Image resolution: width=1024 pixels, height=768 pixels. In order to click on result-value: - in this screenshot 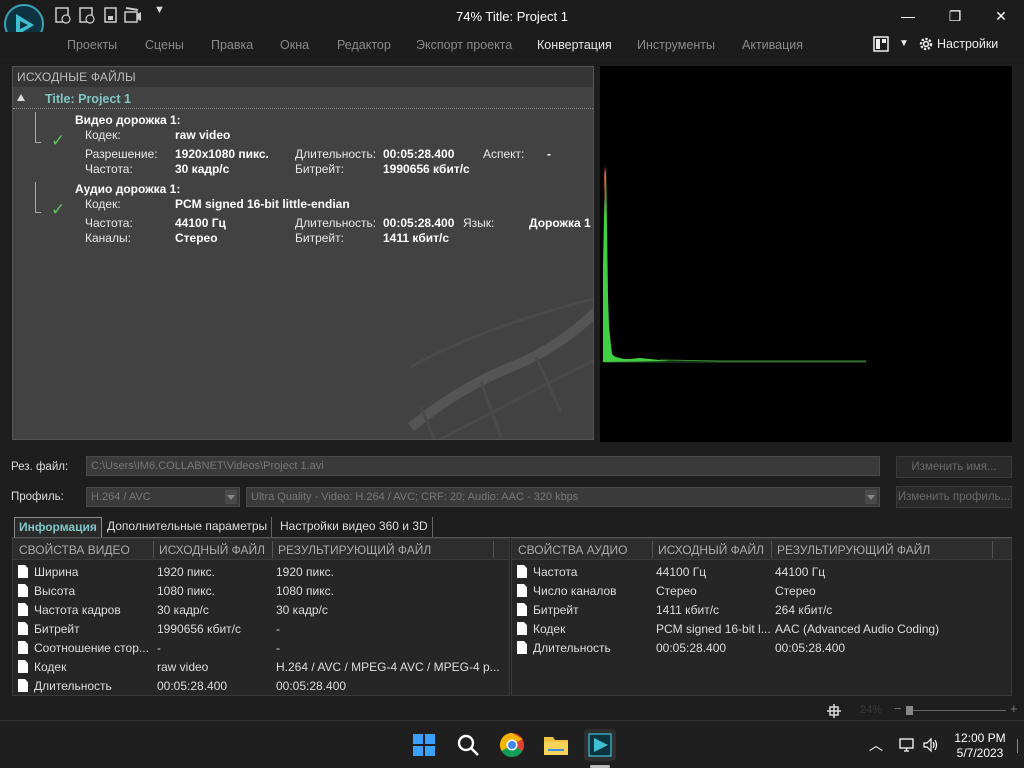, I will do `click(278, 648)`.